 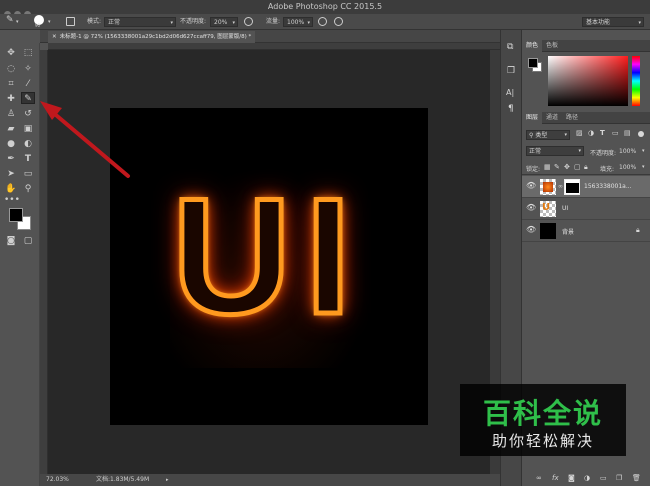 What do you see at coordinates (11, 84) in the screenshot?
I see `crop-tool-icon: ⌗` at bounding box center [11, 84].